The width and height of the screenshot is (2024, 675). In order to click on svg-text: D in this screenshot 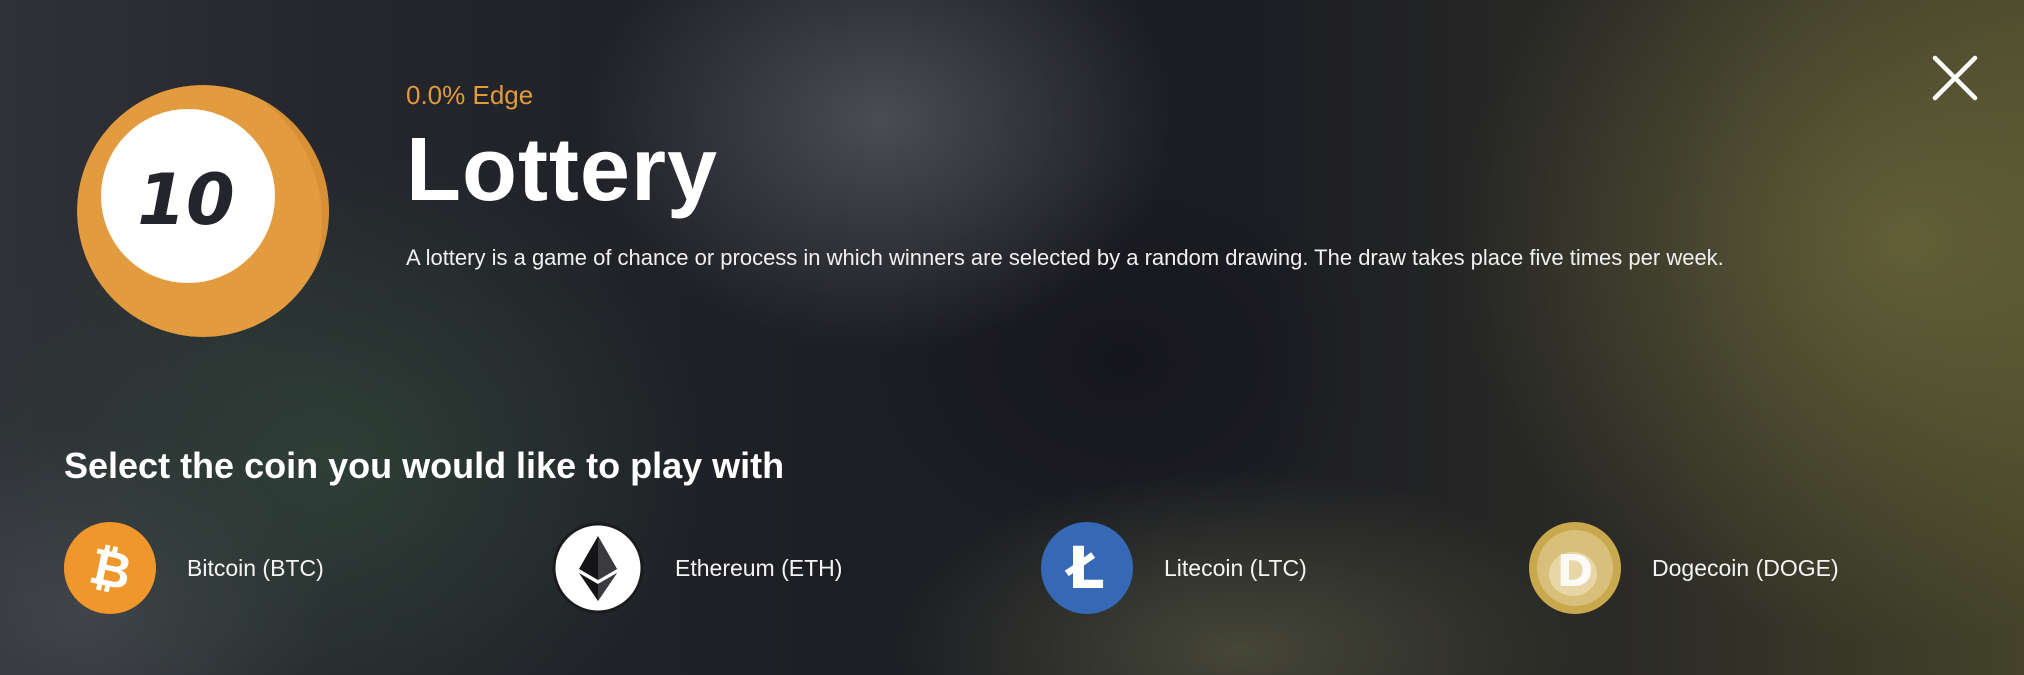, I will do `click(1575, 571)`.